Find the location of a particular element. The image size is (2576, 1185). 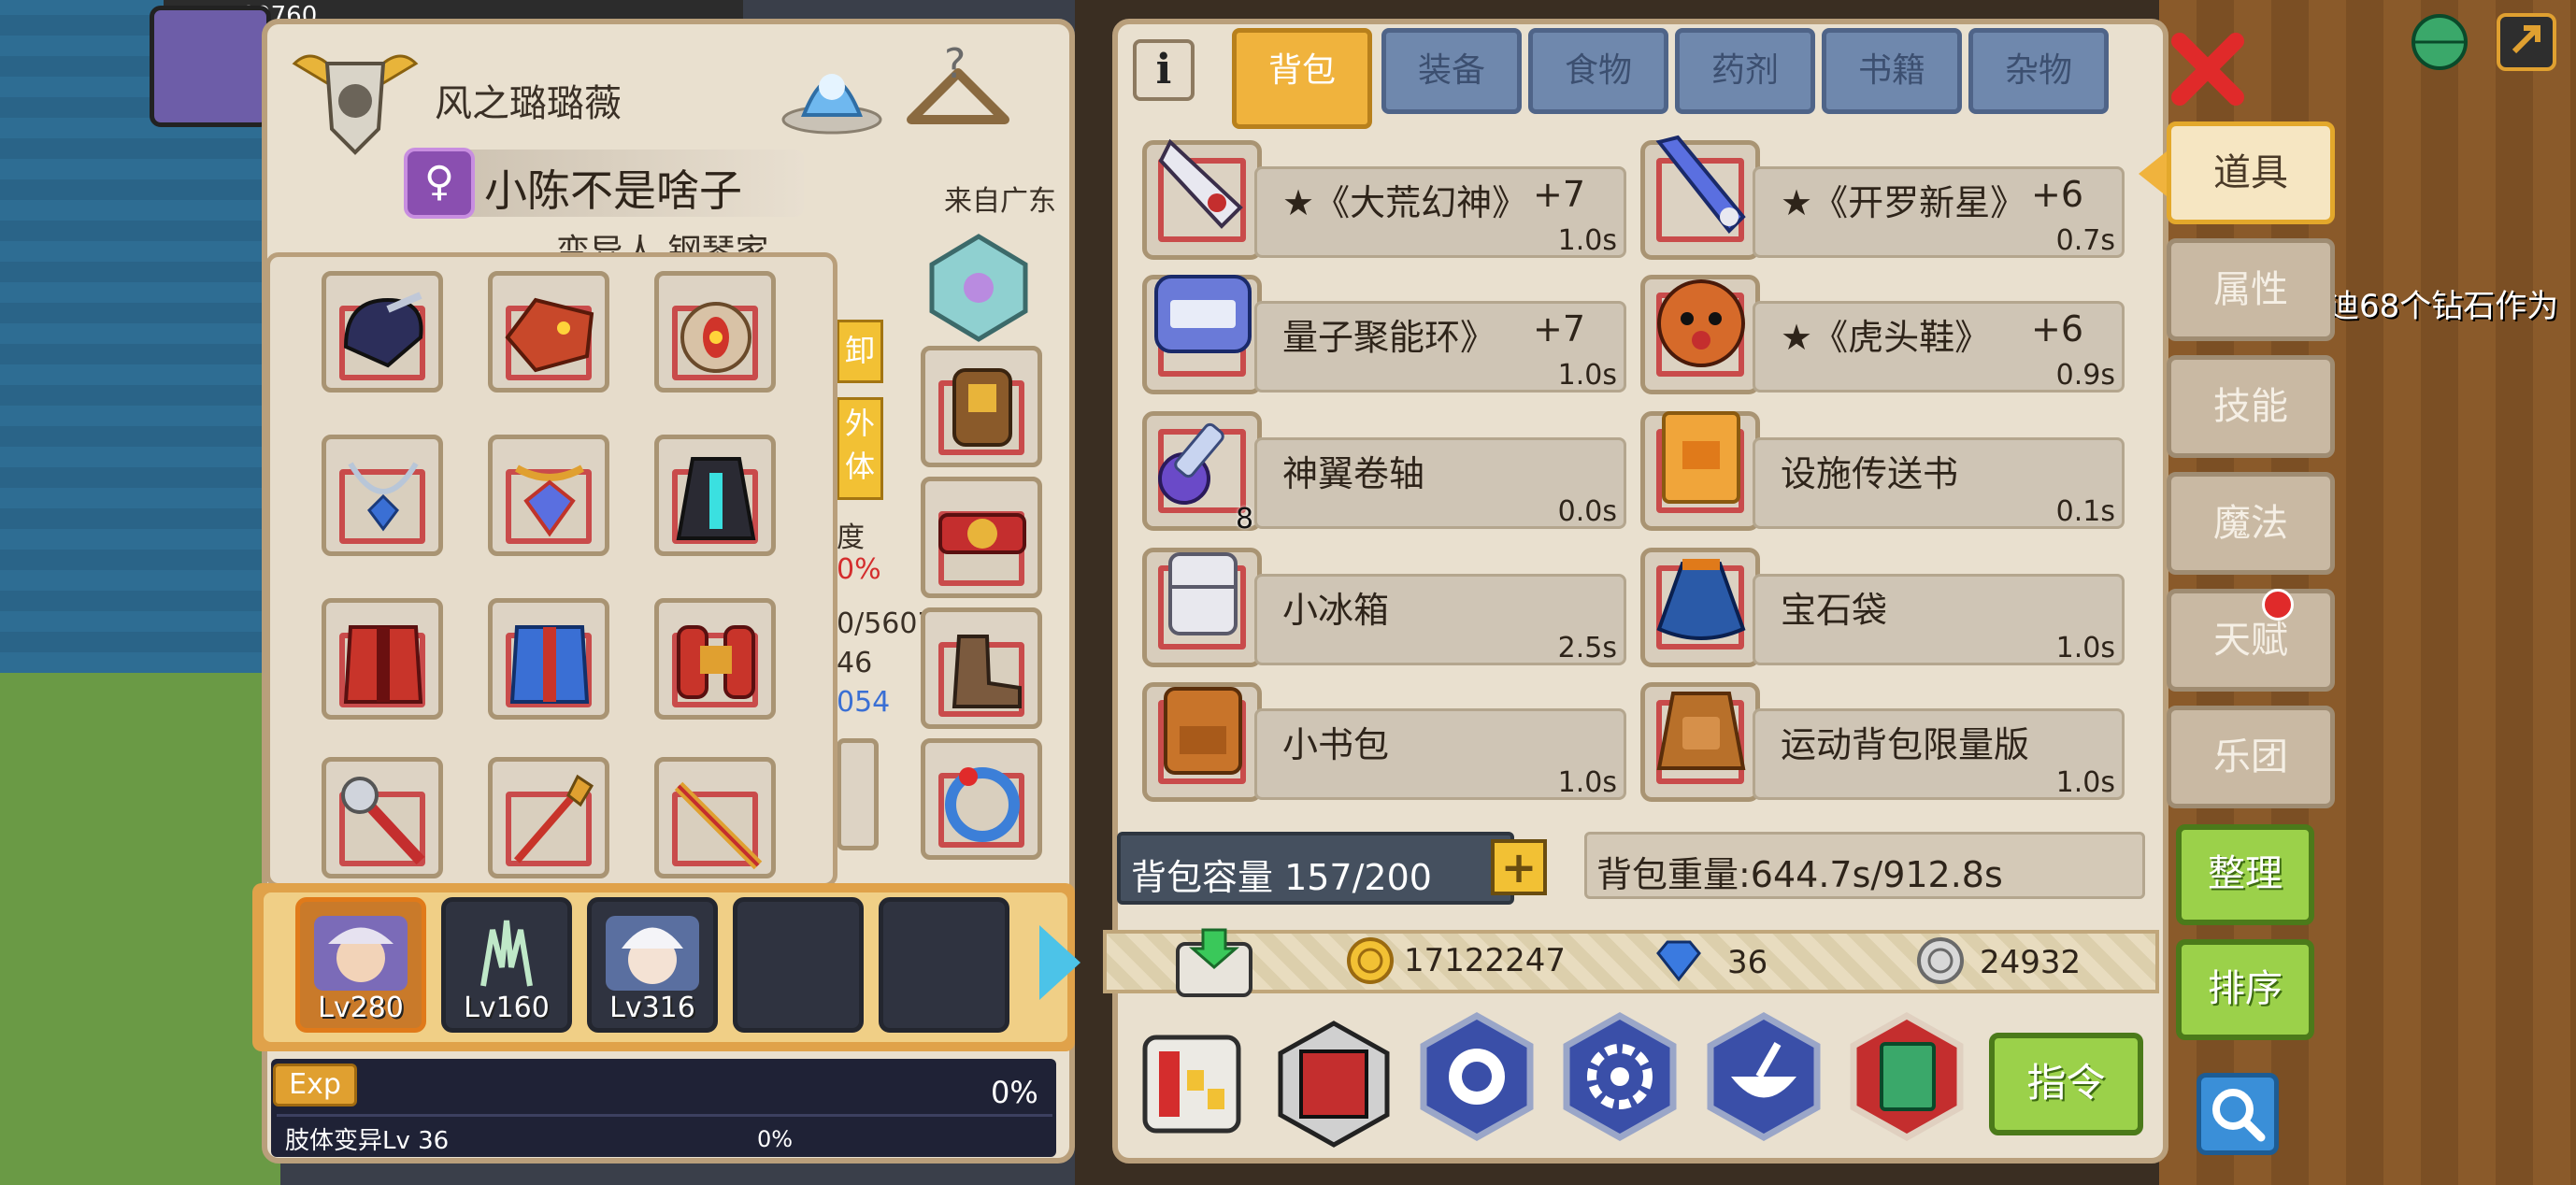

bag-weight: 背包重量:644.7s/912.8s is located at coordinates (1799, 874).